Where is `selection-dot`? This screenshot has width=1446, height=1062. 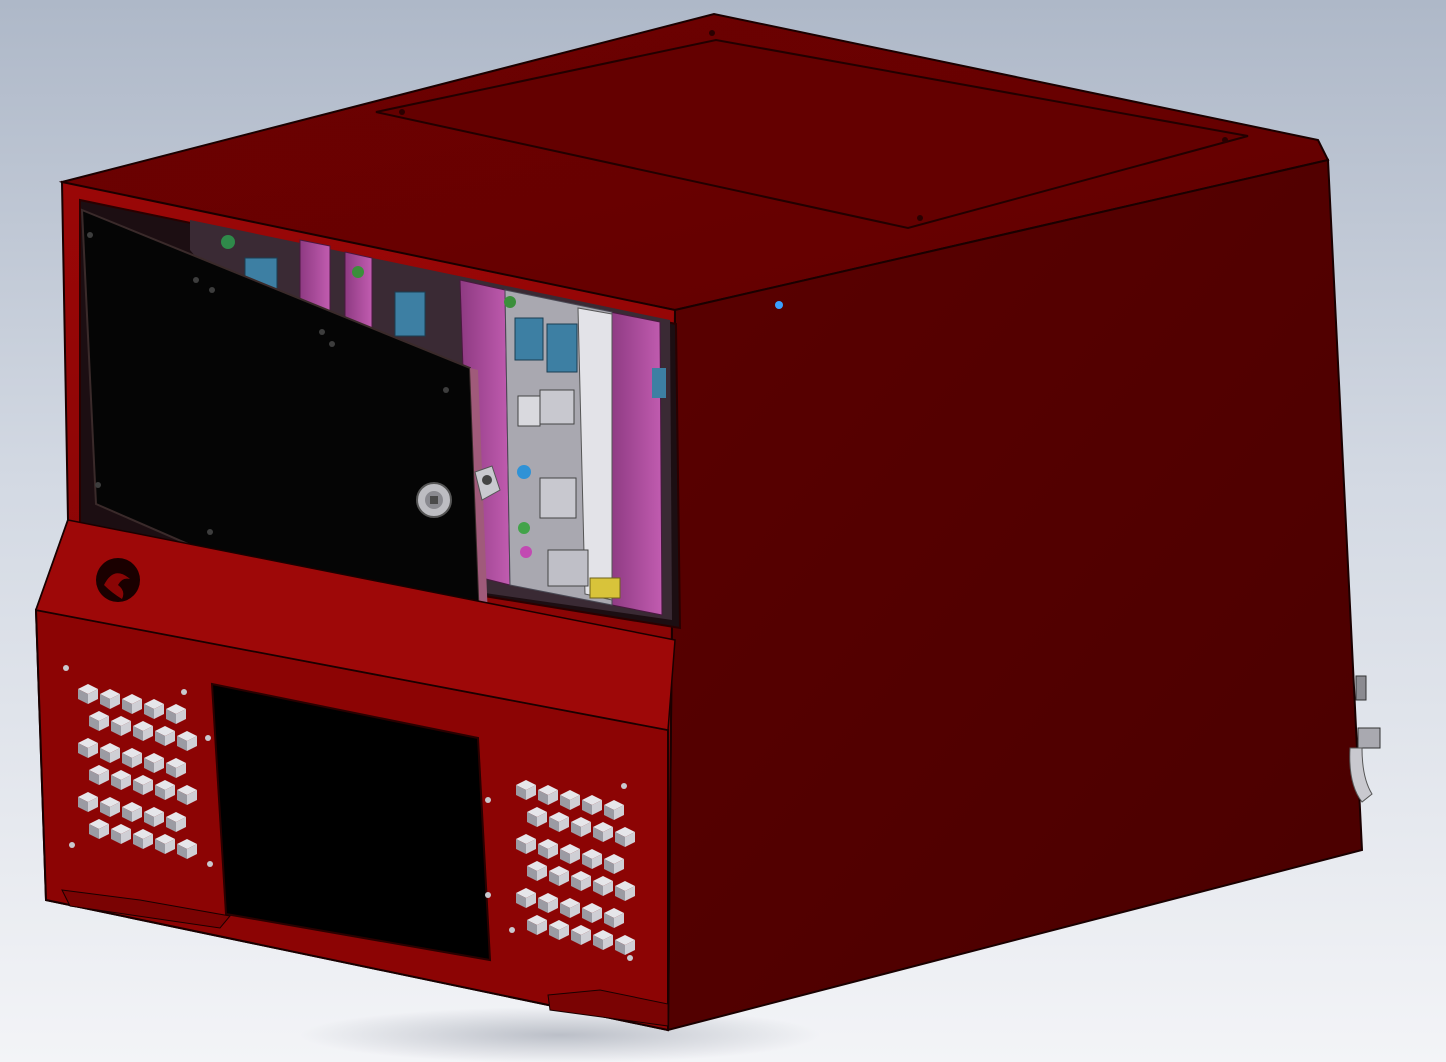 selection-dot is located at coordinates (779, 305).